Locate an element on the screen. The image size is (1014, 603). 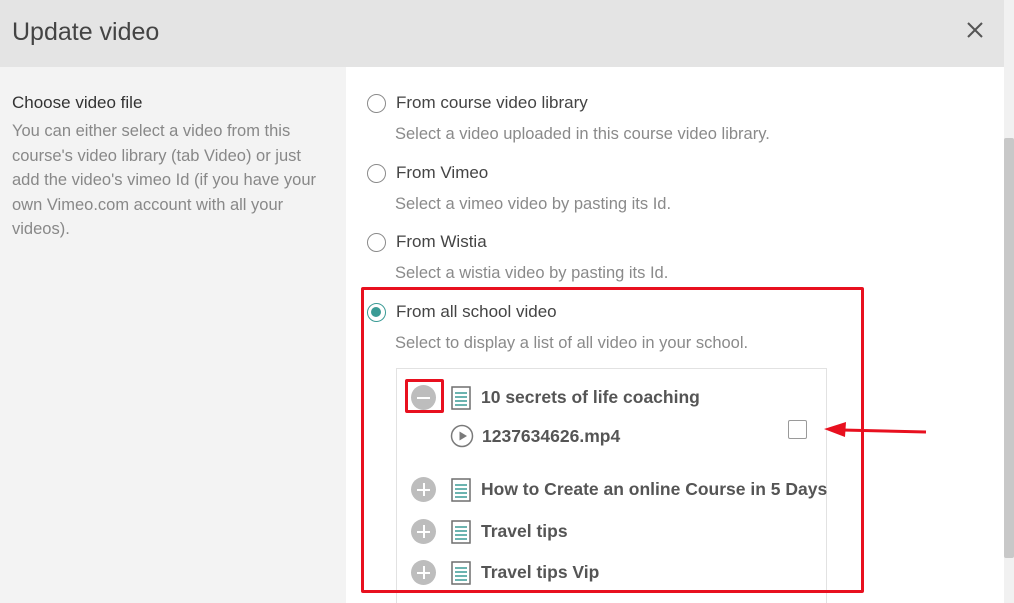
section-title: Choose video file is located at coordinates (77, 102).